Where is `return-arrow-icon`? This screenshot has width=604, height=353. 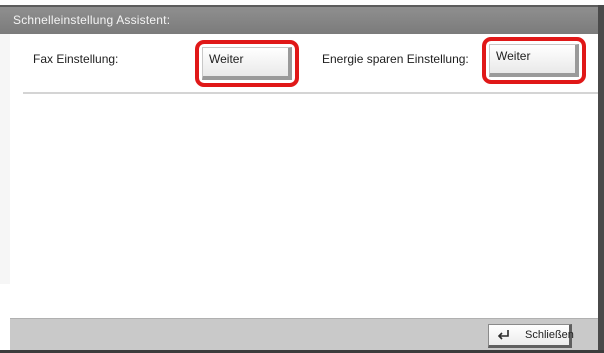 return-arrow-icon is located at coordinates (503, 335).